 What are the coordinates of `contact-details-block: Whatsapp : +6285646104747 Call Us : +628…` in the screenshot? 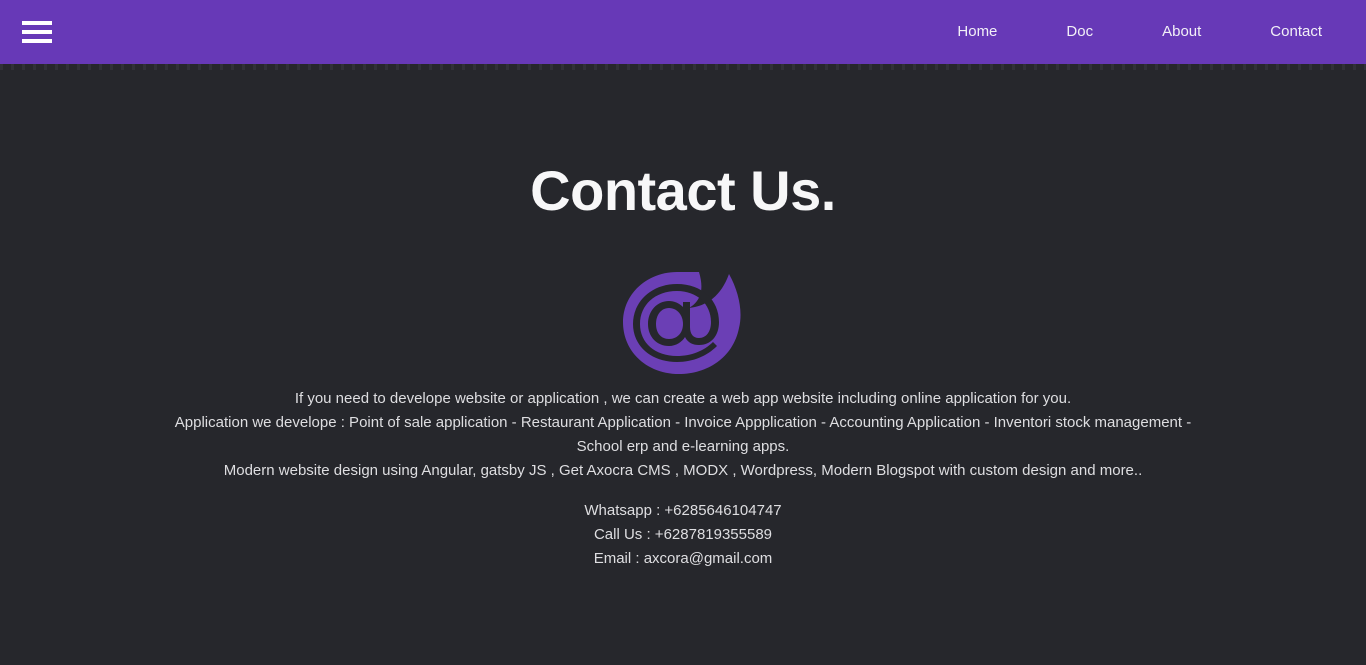 It's located at (683, 535).